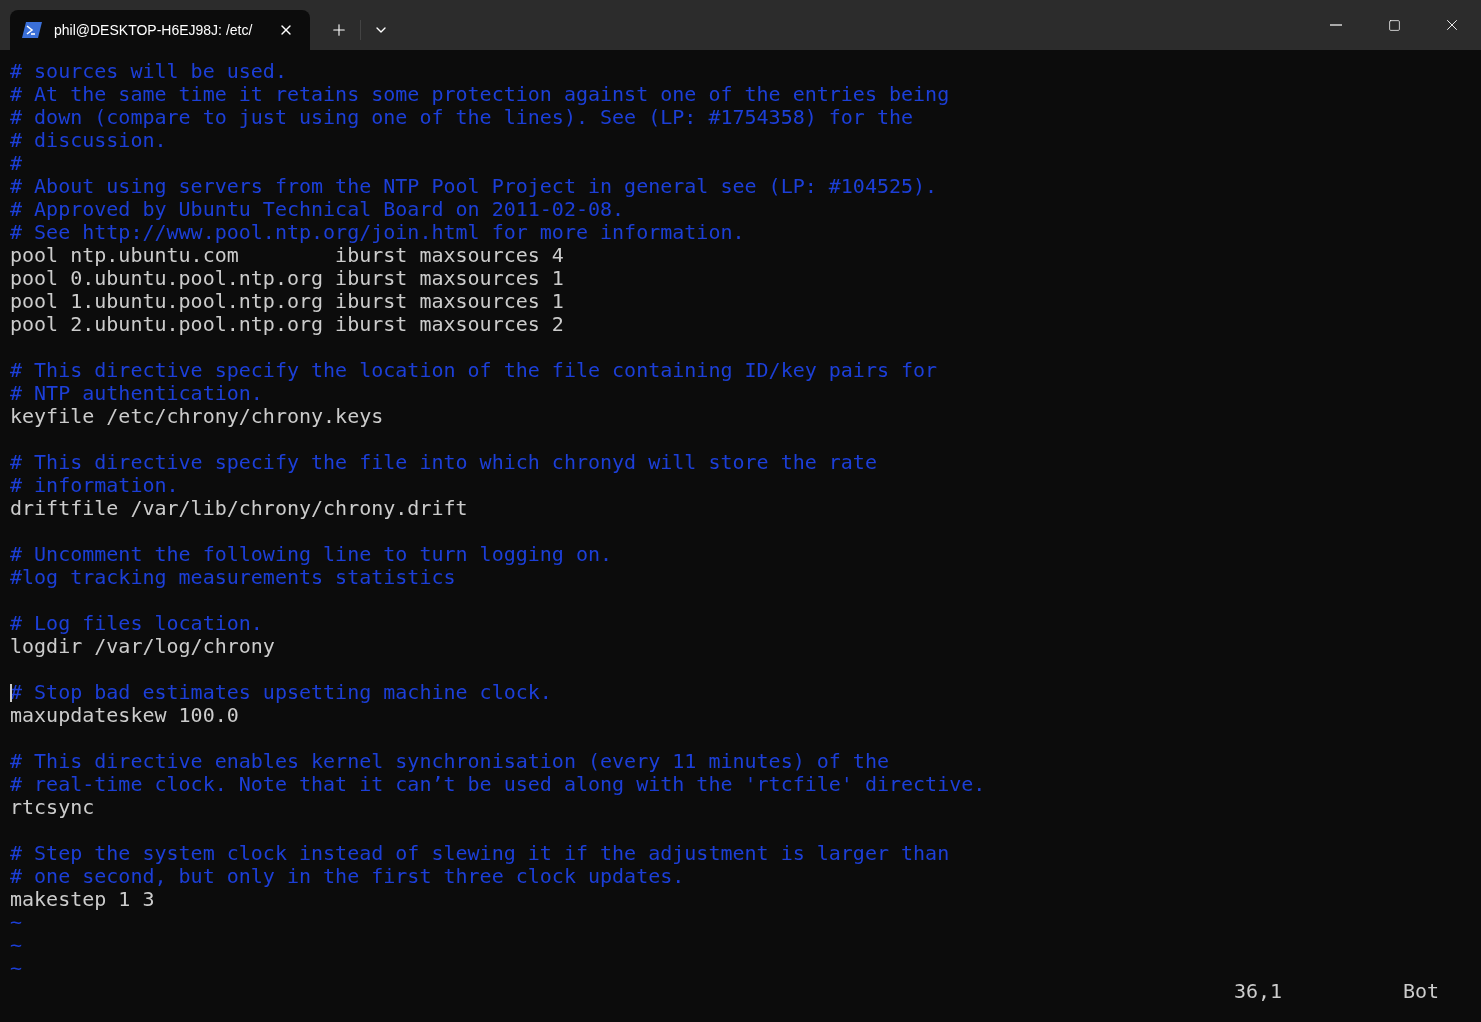 Image resolution: width=1481 pixels, height=1022 pixels. Describe the element at coordinates (449, 761) in the screenshot. I see `comment-line: # This directive enables kernel synchronisation (every 11 minutes) of the` at that location.